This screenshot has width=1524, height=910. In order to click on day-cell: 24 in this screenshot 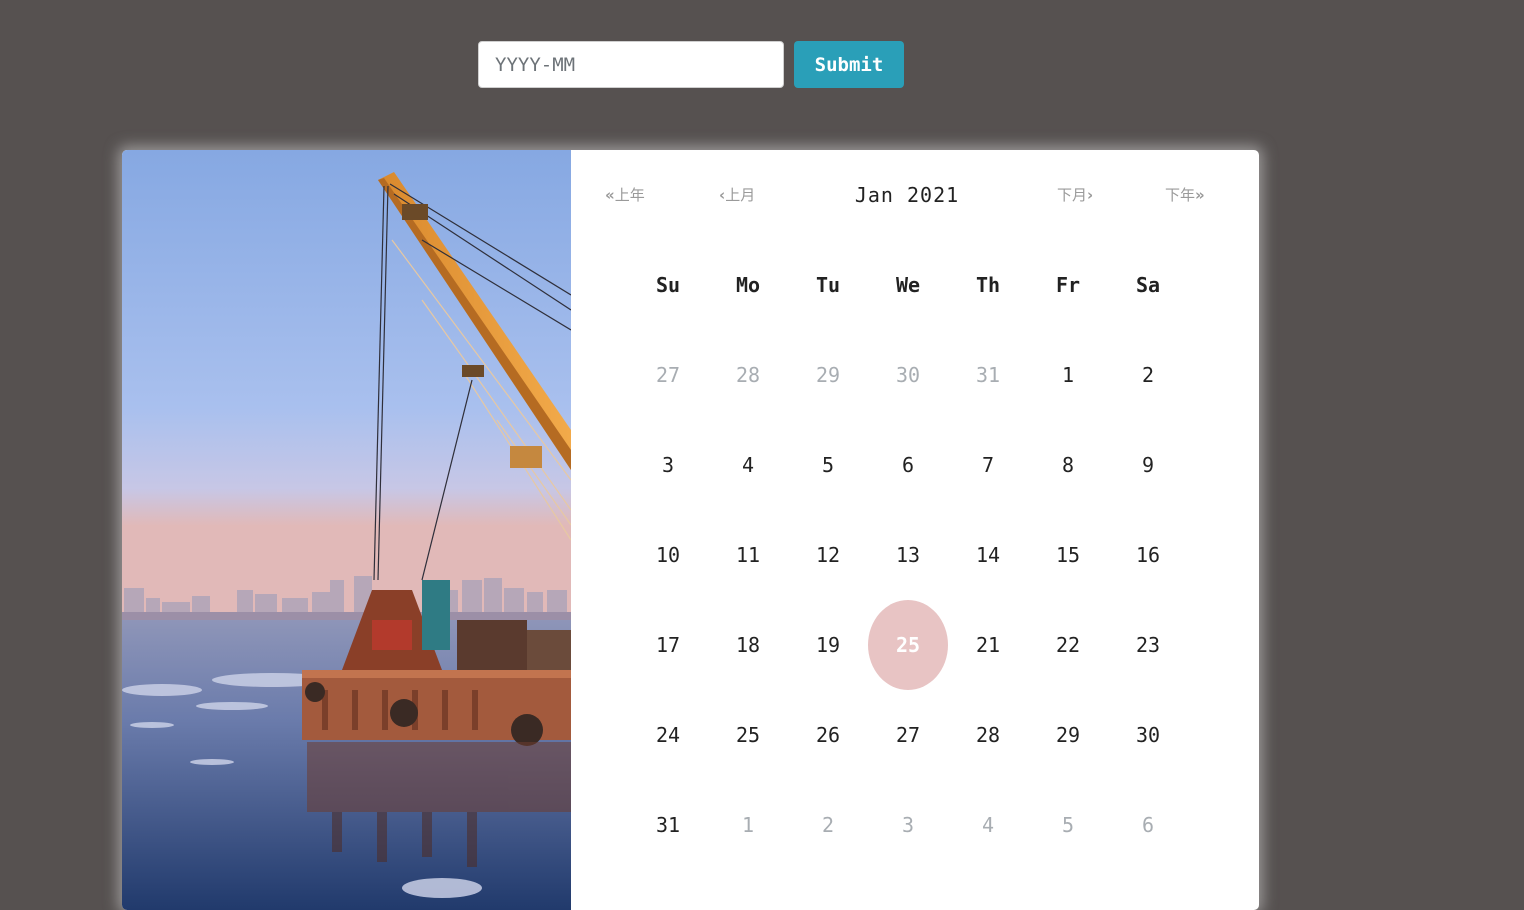, I will do `click(668, 735)`.